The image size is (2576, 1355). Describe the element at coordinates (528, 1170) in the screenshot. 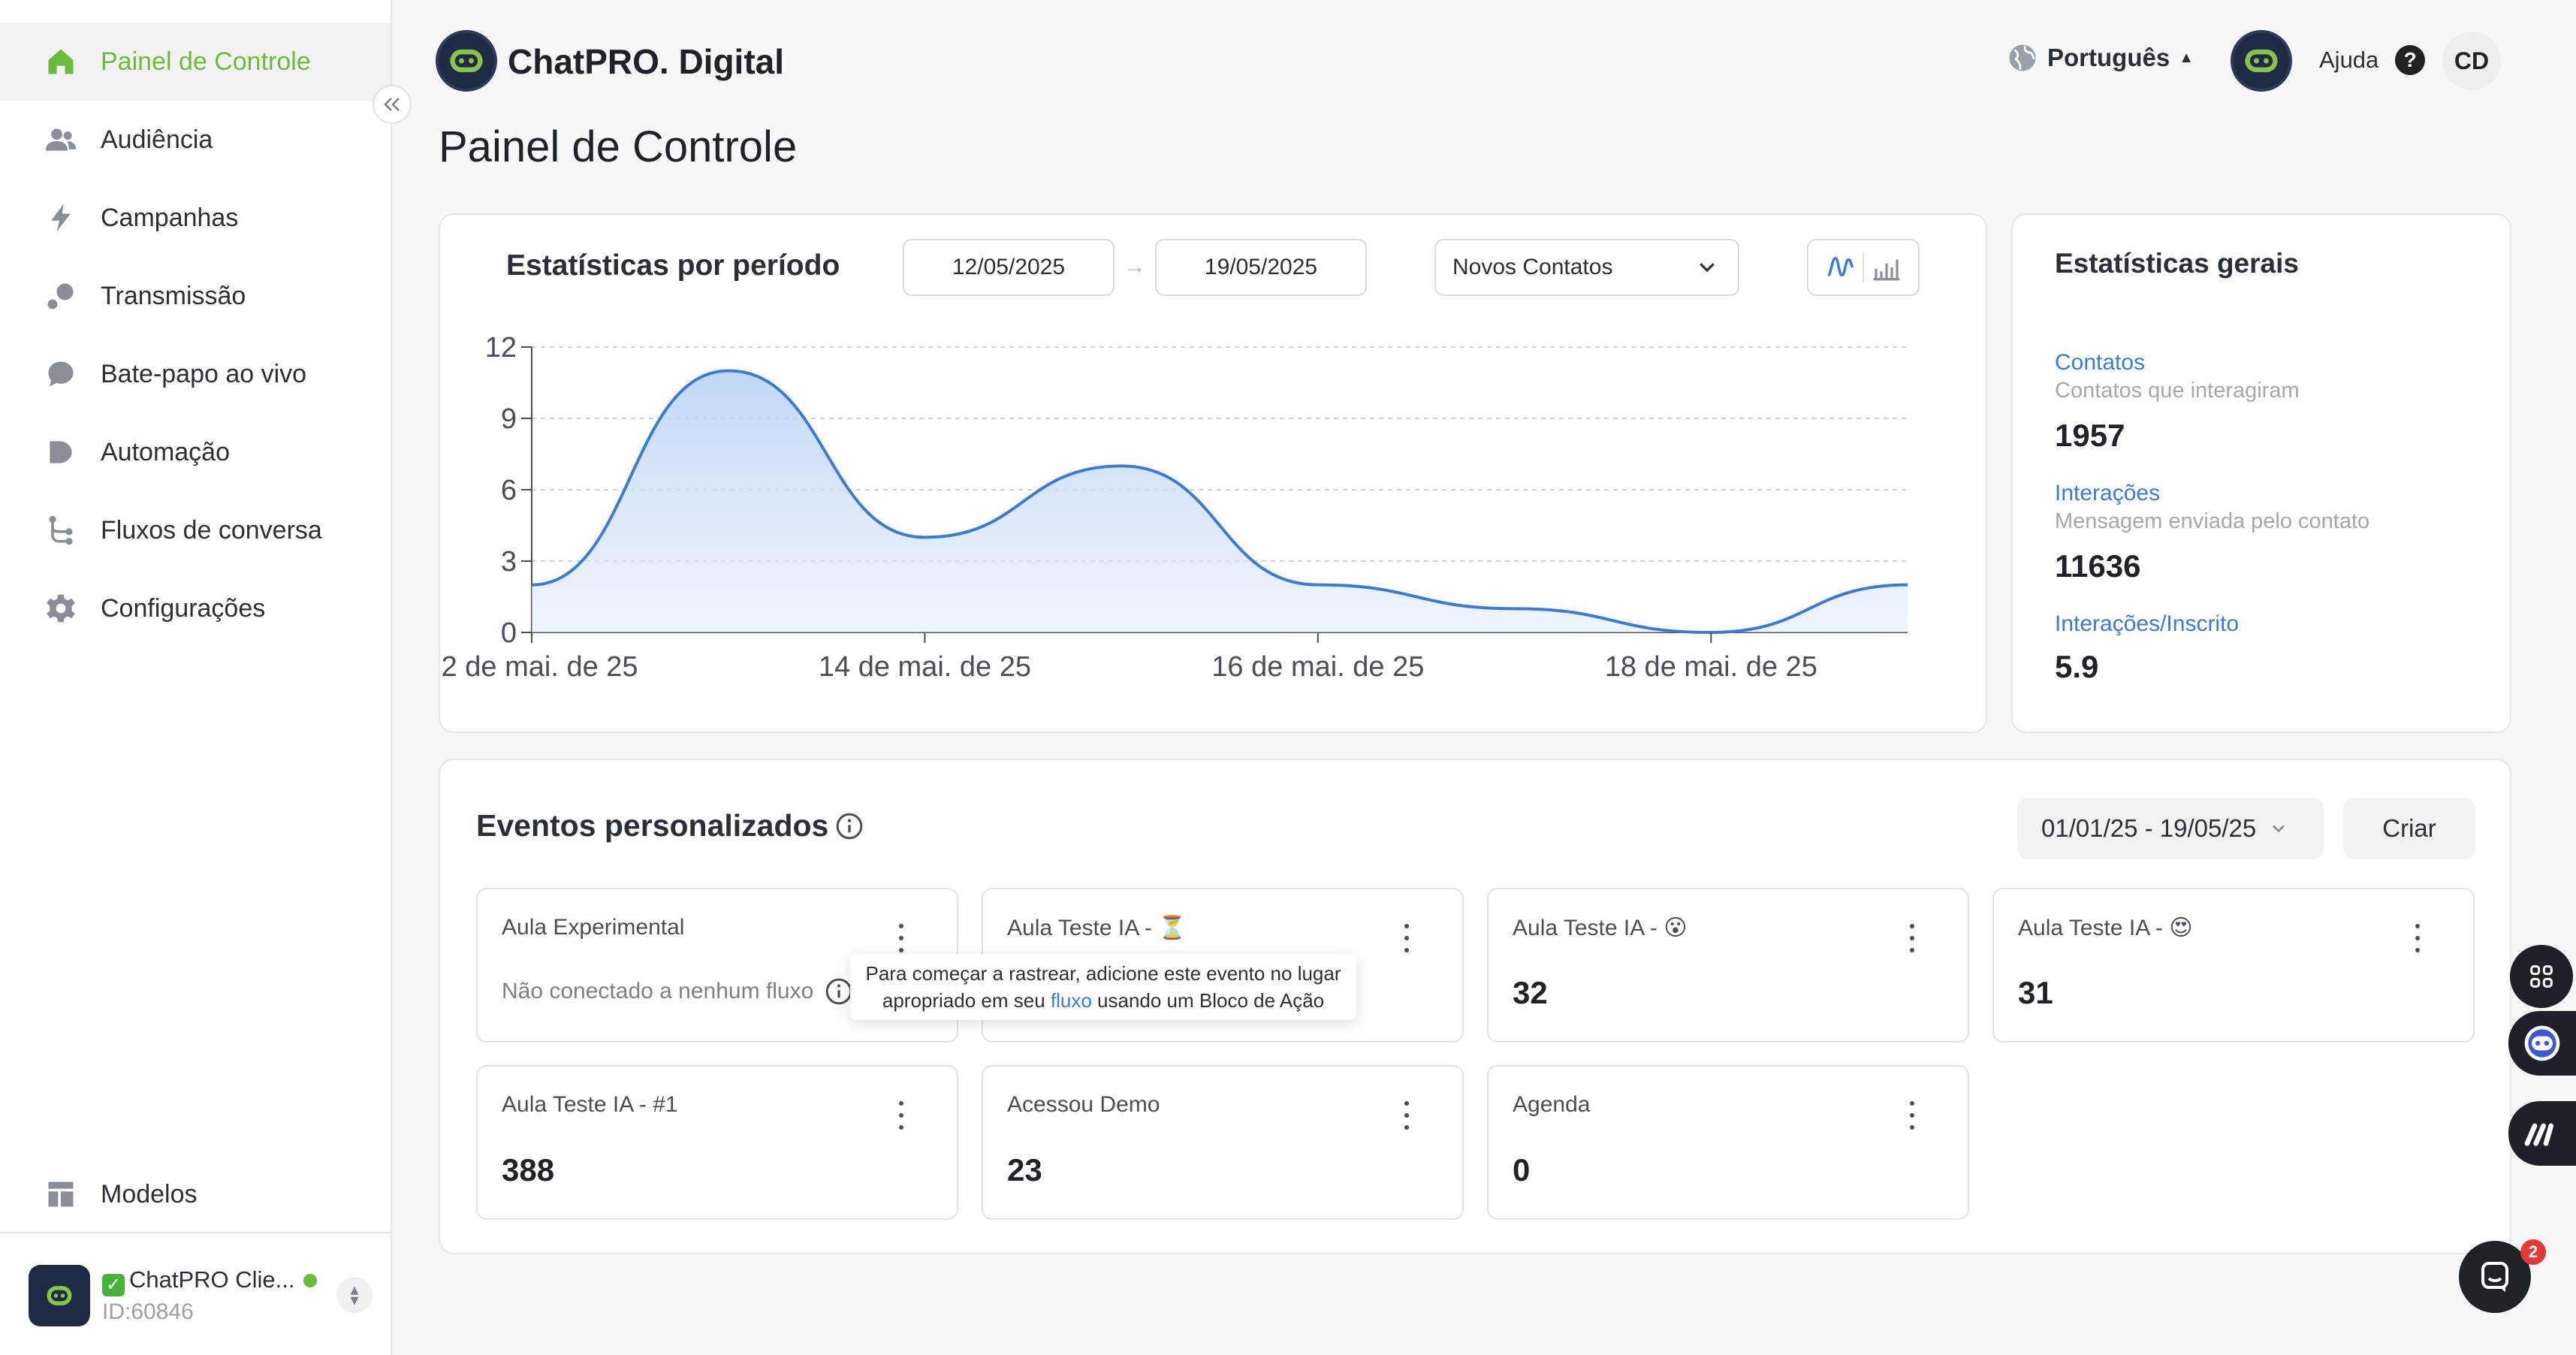

I see `event-count: 388` at that location.